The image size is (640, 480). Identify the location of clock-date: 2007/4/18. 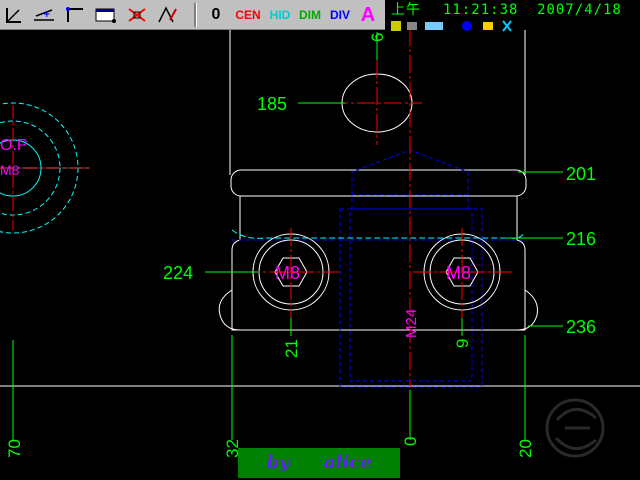
(579, 10).